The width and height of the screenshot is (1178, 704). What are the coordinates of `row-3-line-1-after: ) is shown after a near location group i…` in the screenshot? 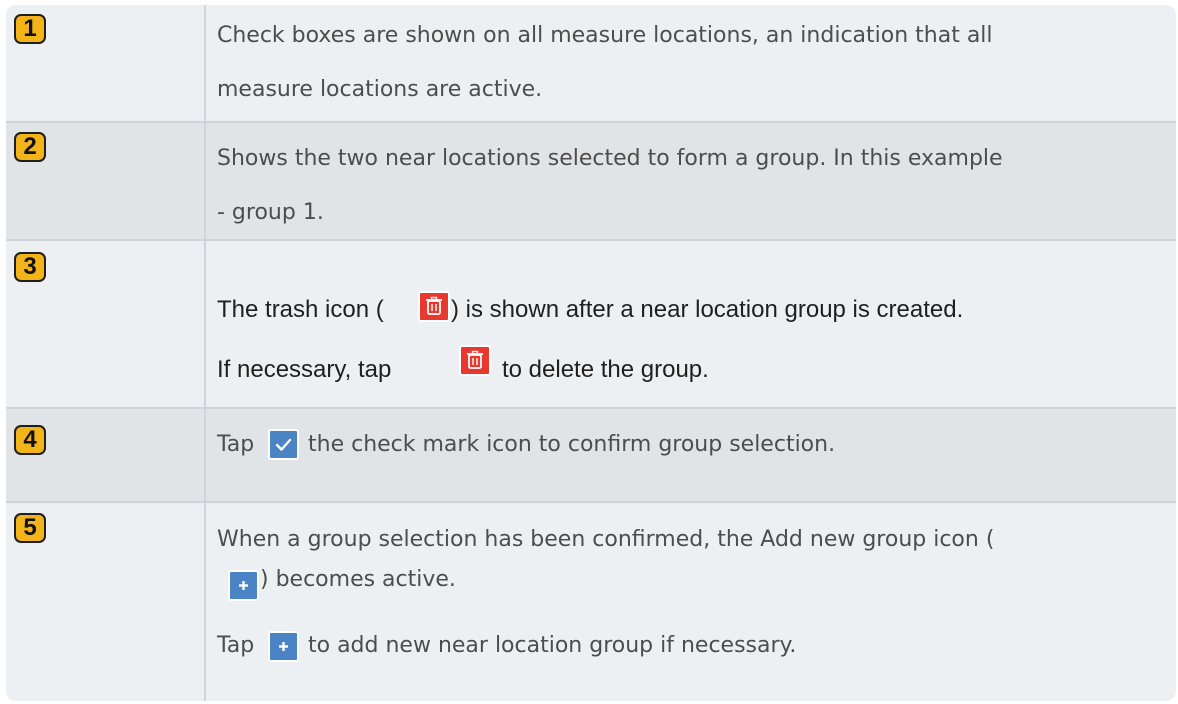 It's located at (707, 309).